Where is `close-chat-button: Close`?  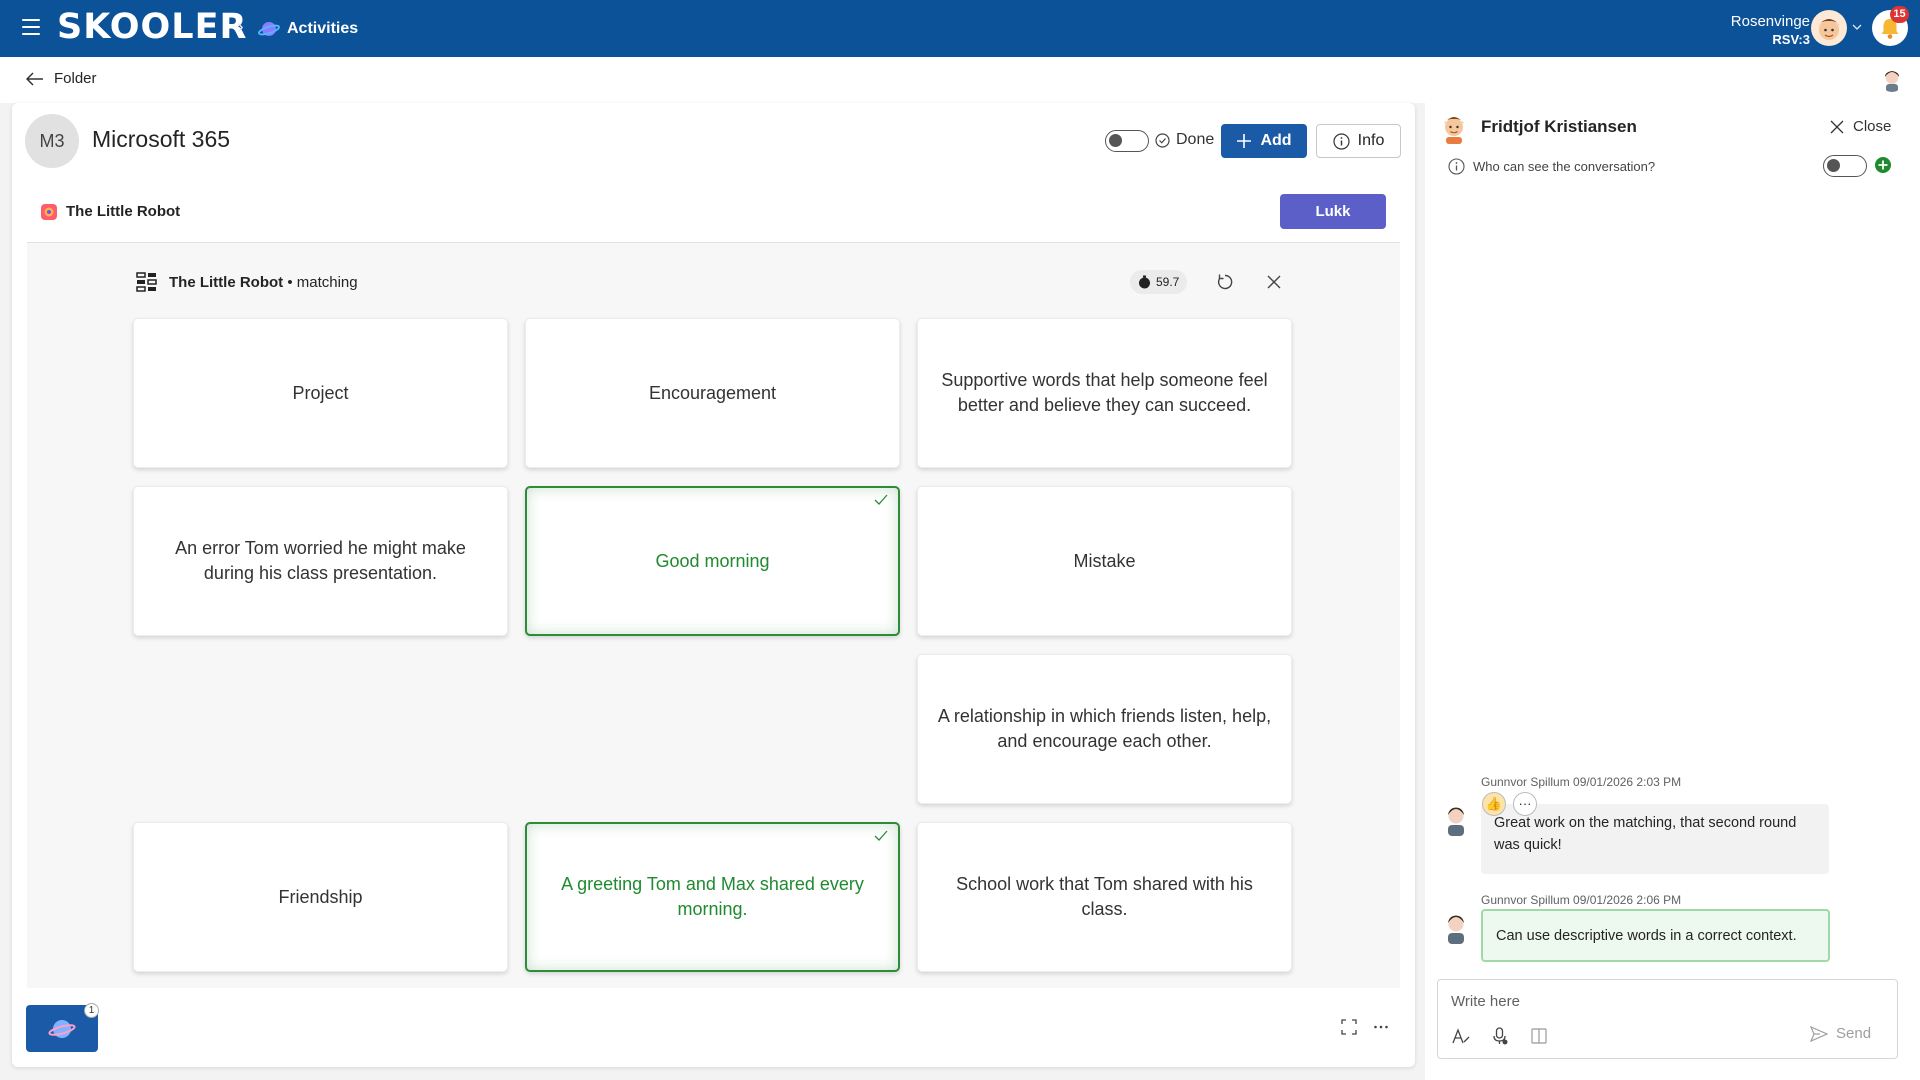 close-chat-button: Close is located at coordinates (1860, 126).